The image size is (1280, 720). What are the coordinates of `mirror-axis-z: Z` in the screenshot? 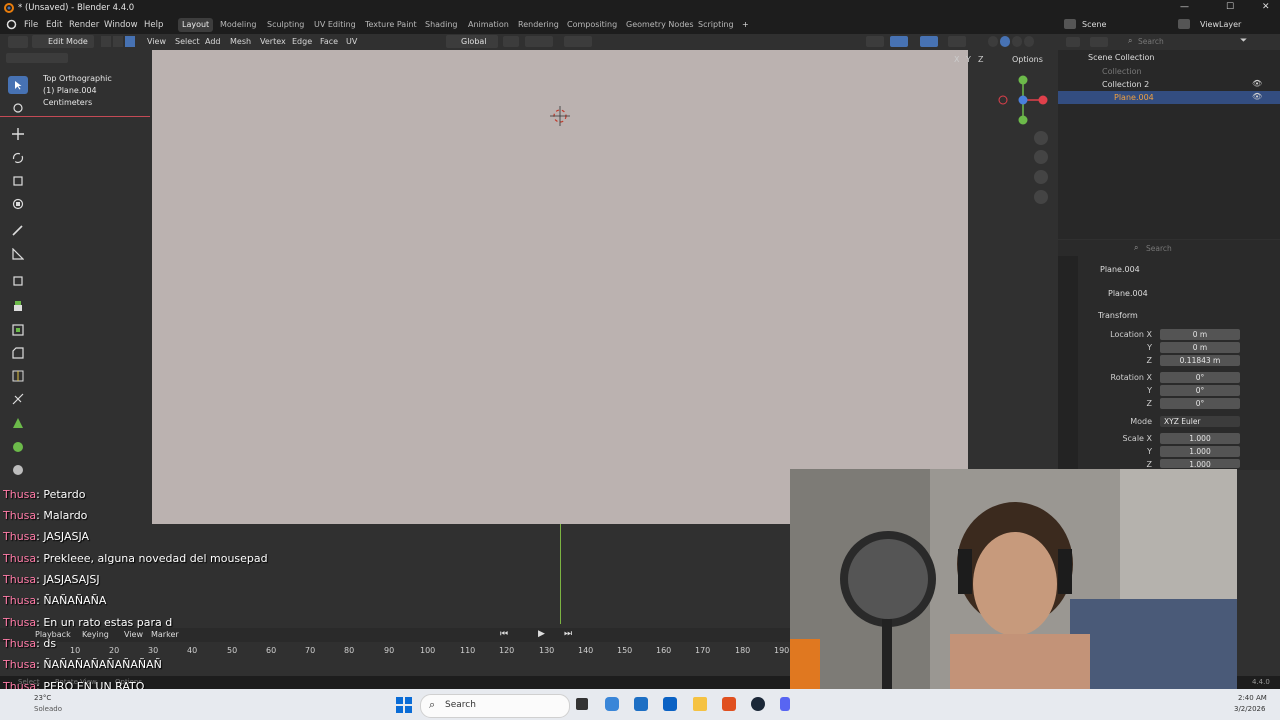 It's located at (980, 59).